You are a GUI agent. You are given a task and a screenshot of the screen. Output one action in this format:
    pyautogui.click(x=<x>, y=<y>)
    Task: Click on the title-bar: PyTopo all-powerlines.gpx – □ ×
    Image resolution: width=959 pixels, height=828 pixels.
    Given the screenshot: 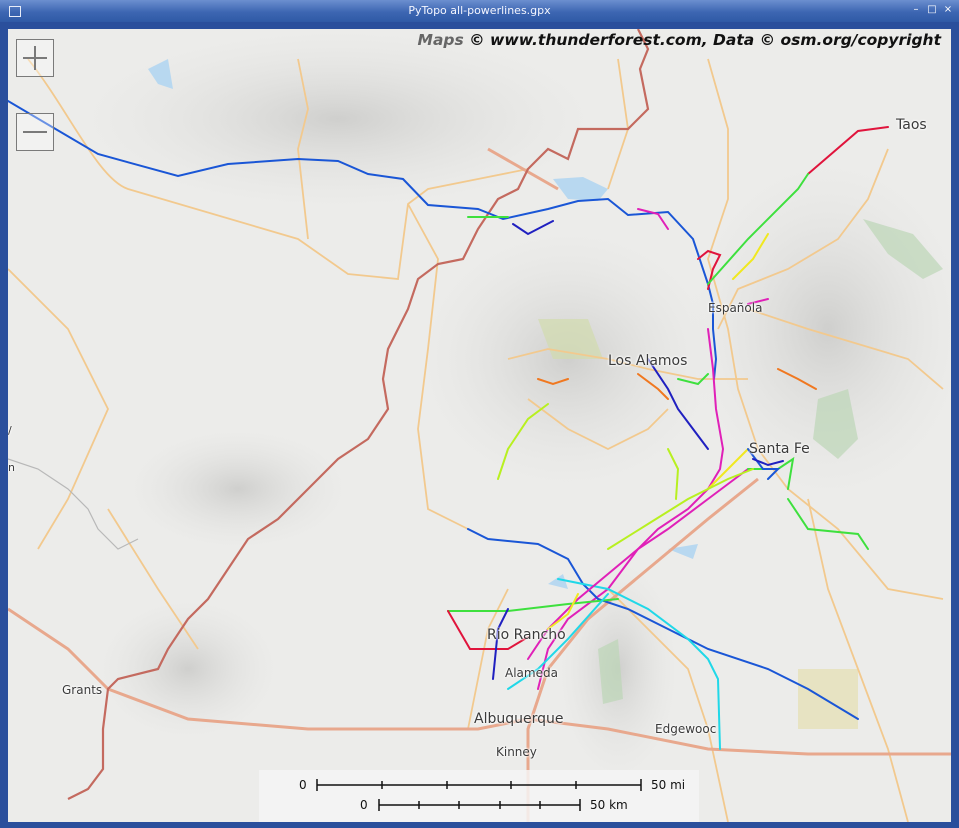 What is the action you would take?
    pyautogui.click(x=479, y=11)
    